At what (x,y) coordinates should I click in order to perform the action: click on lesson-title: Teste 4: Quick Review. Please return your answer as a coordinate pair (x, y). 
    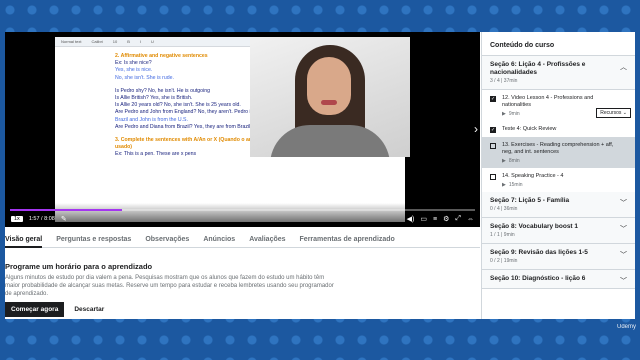
    Looking at the image, I should click on (529, 129).